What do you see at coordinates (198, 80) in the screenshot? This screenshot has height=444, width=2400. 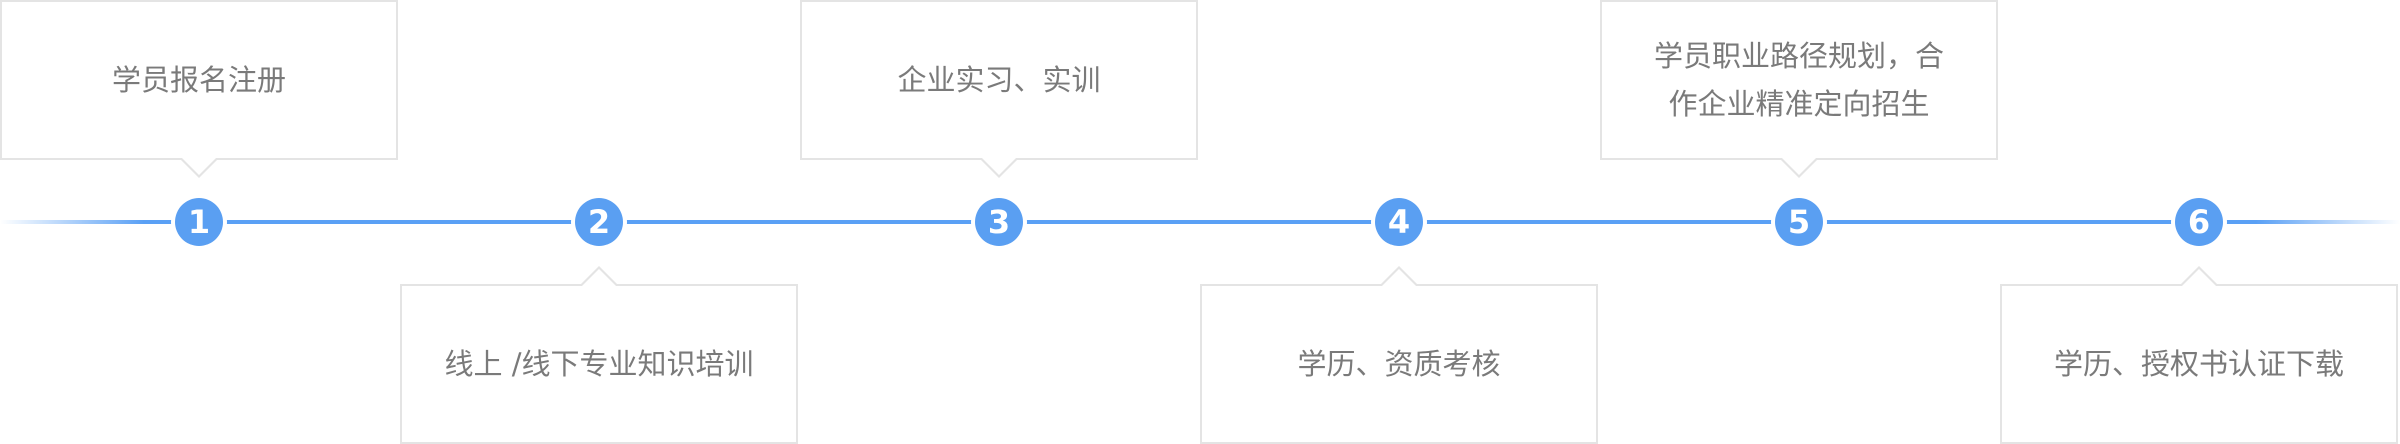 I see `step-label-1: 学员报名注册` at bounding box center [198, 80].